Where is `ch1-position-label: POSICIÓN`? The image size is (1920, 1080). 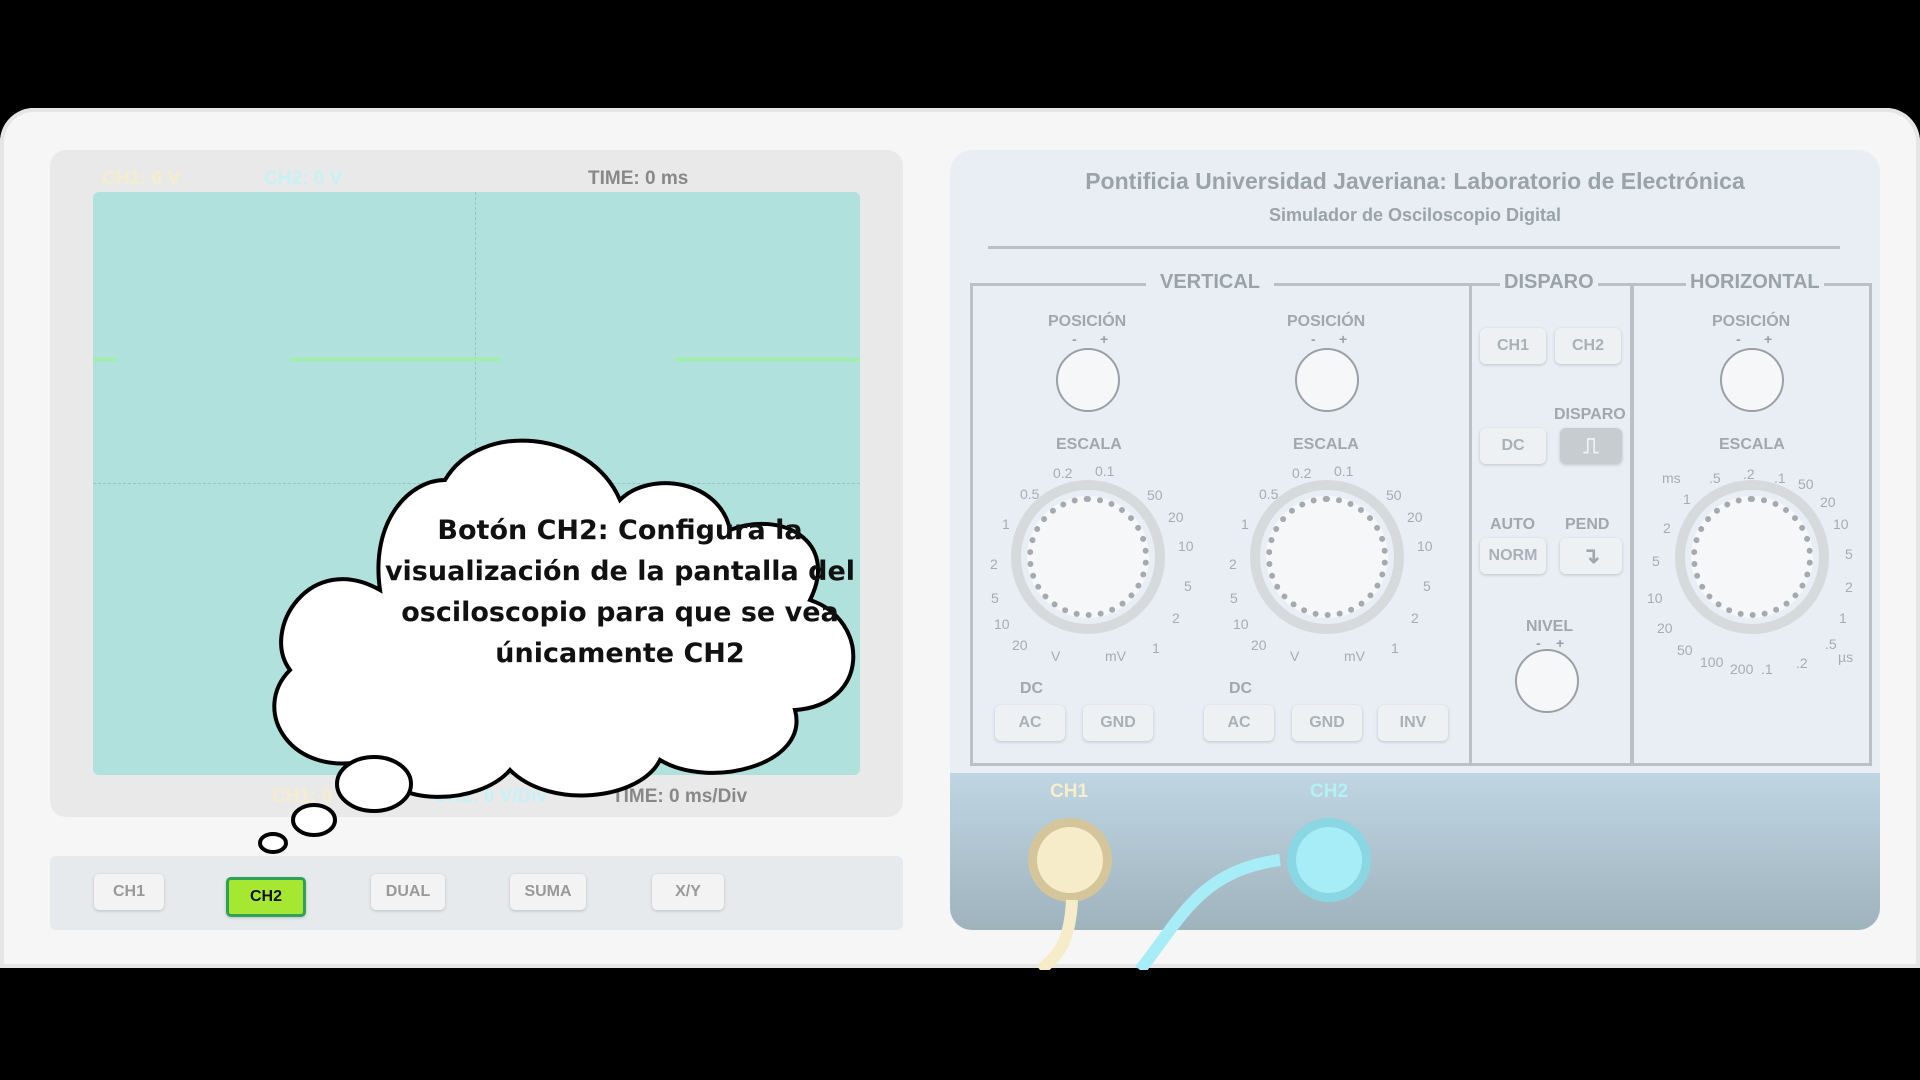 ch1-position-label: POSICIÓN is located at coordinates (1087, 321).